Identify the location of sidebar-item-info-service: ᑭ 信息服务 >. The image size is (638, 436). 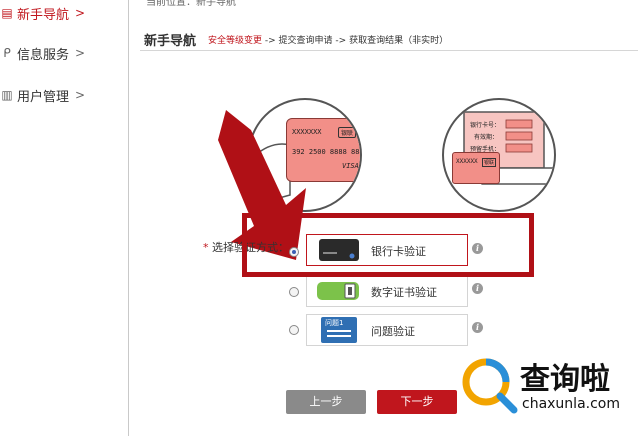
(60, 53).